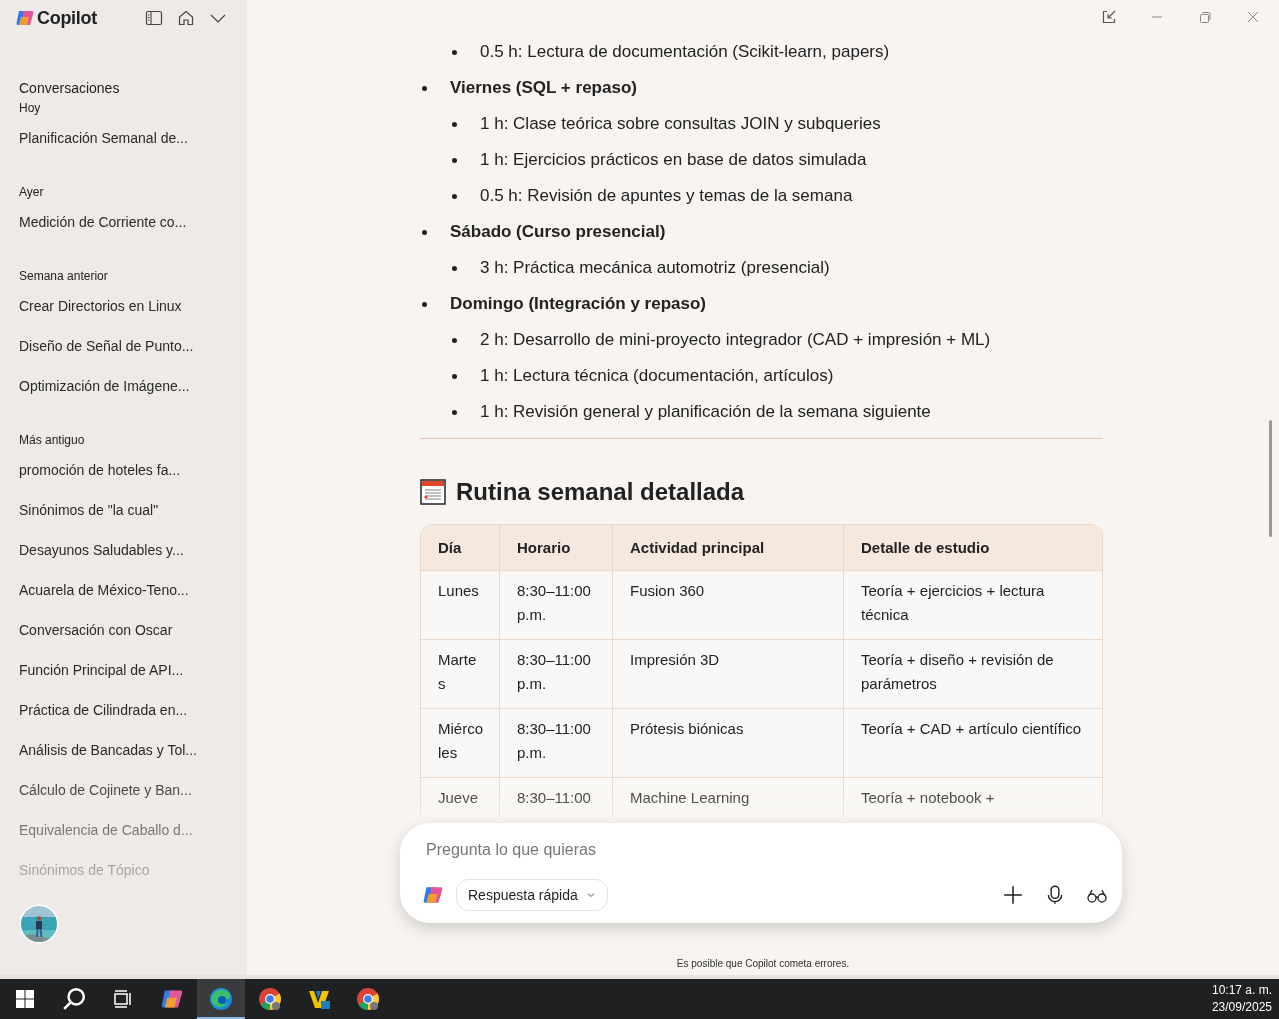 Image resolution: width=1279 pixels, height=1019 pixels. Describe the element at coordinates (1253, 17) in the screenshot. I see `close-icon` at that location.